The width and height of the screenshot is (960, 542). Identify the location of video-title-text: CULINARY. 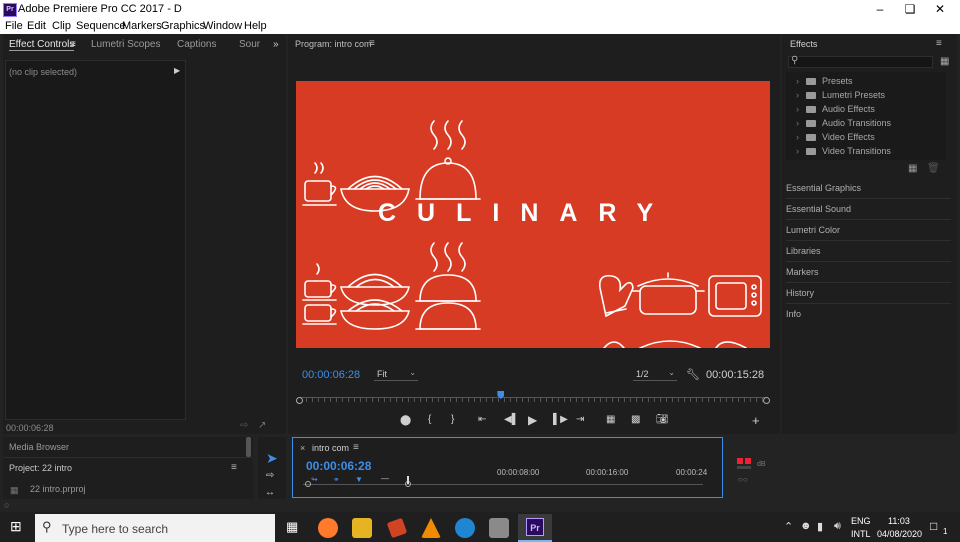
(526, 213).